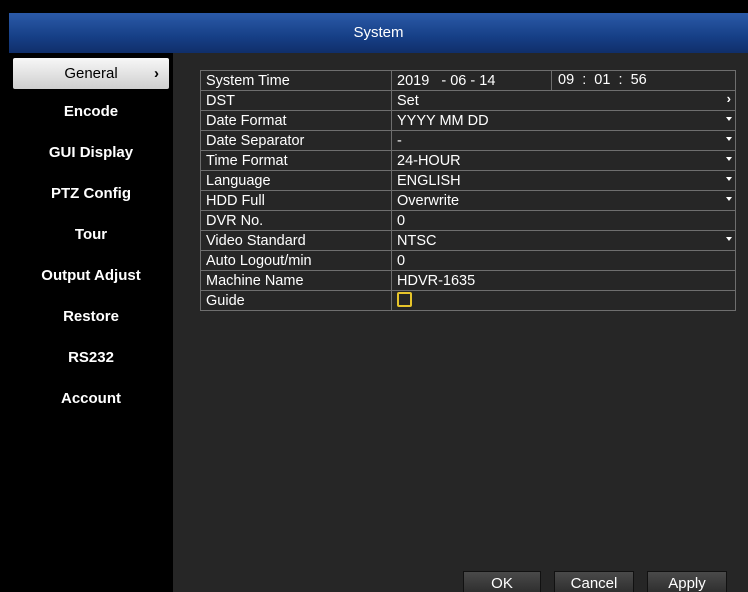  Describe the element at coordinates (563, 200) in the screenshot. I see `hdd-full-select: Overwrite` at that location.